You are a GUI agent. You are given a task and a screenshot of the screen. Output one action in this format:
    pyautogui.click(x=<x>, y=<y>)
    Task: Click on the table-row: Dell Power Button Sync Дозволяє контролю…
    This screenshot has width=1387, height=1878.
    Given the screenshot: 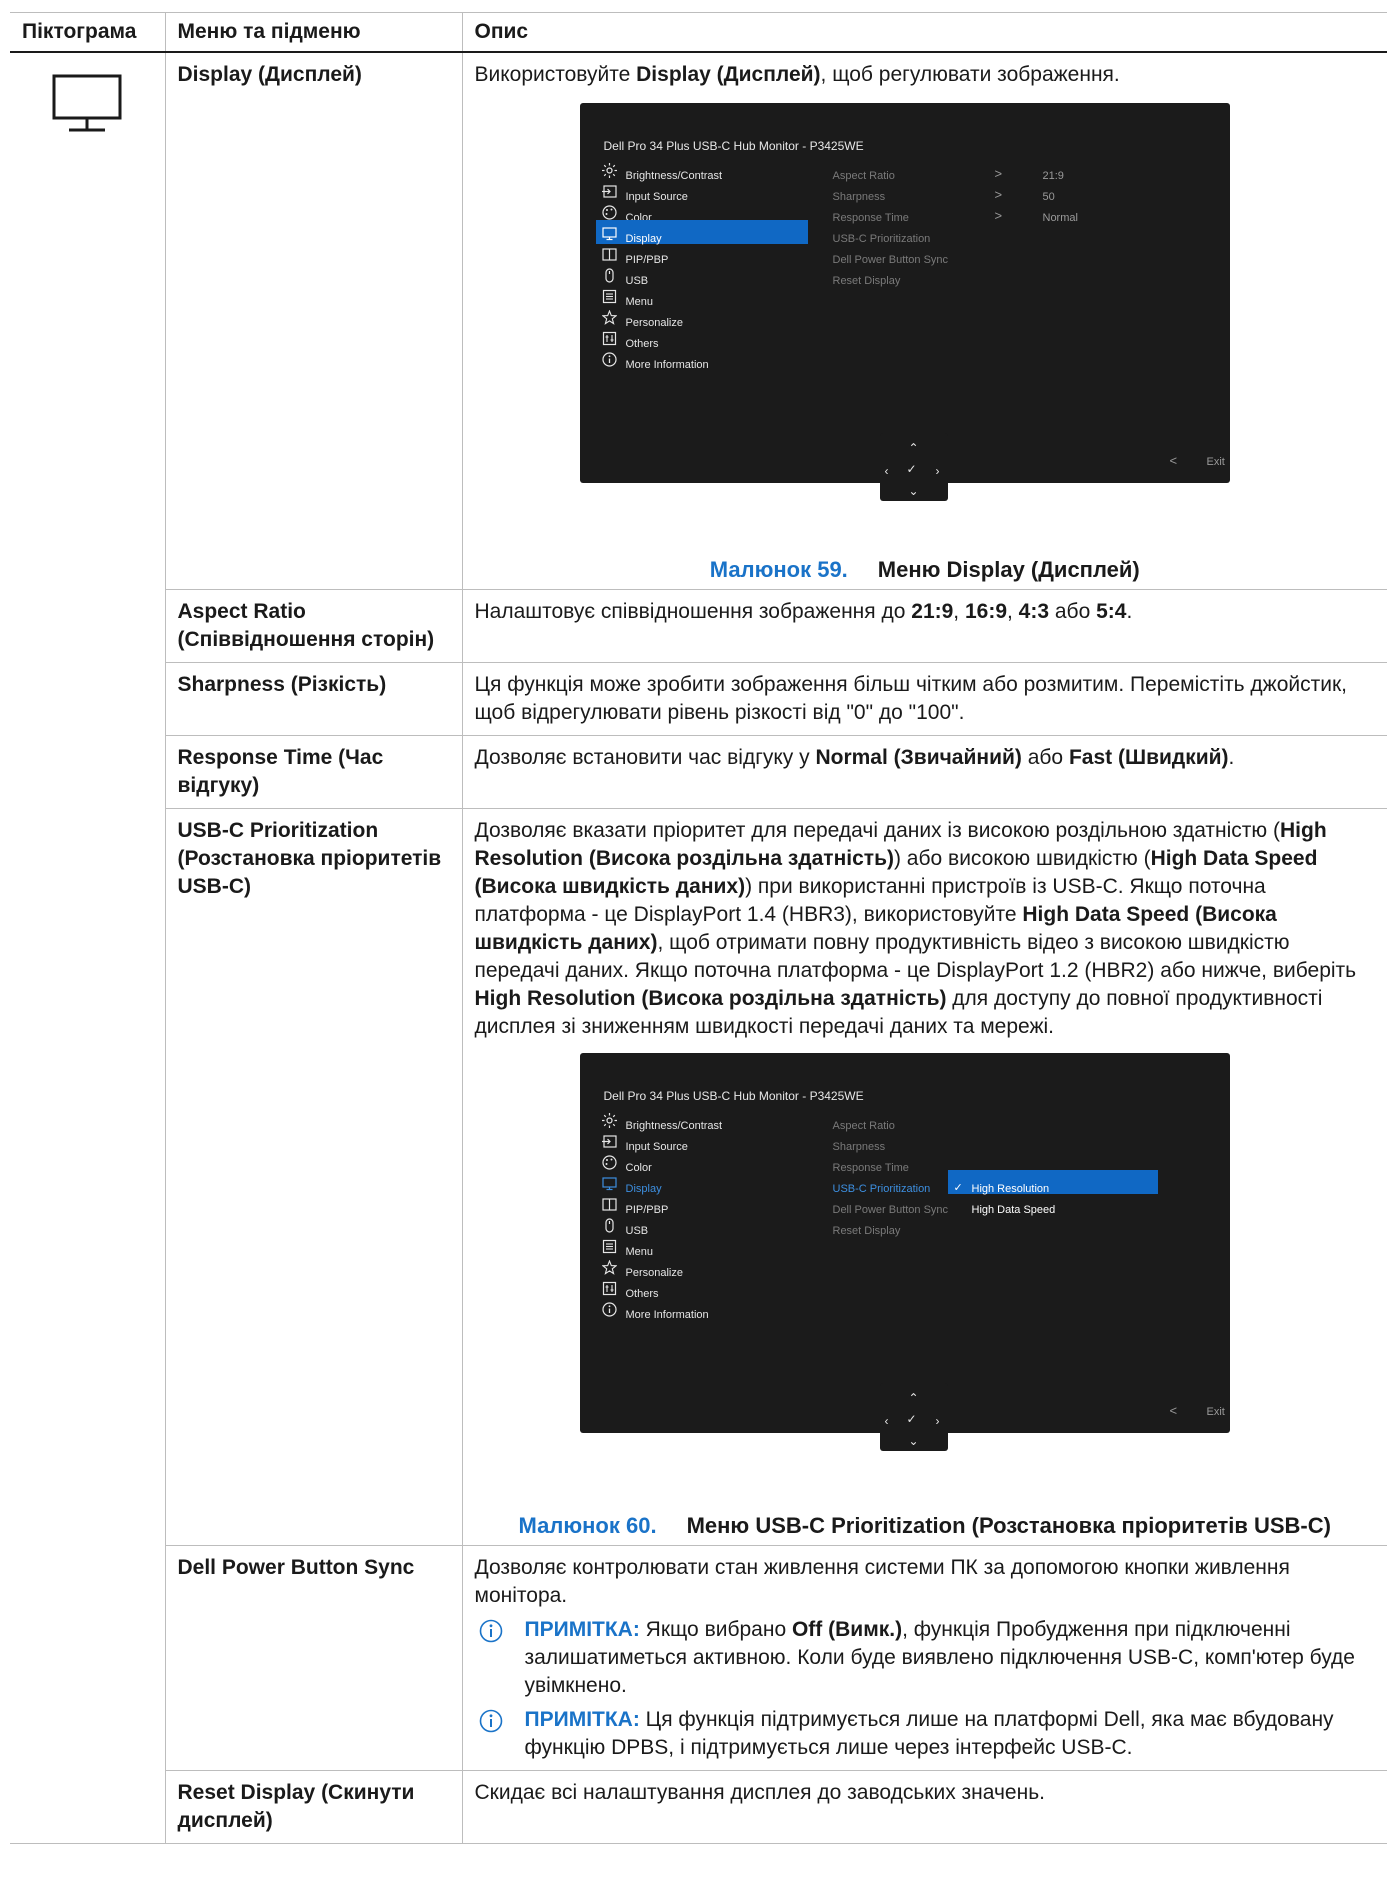 What is the action you would take?
    pyautogui.click(x=698, y=1658)
    